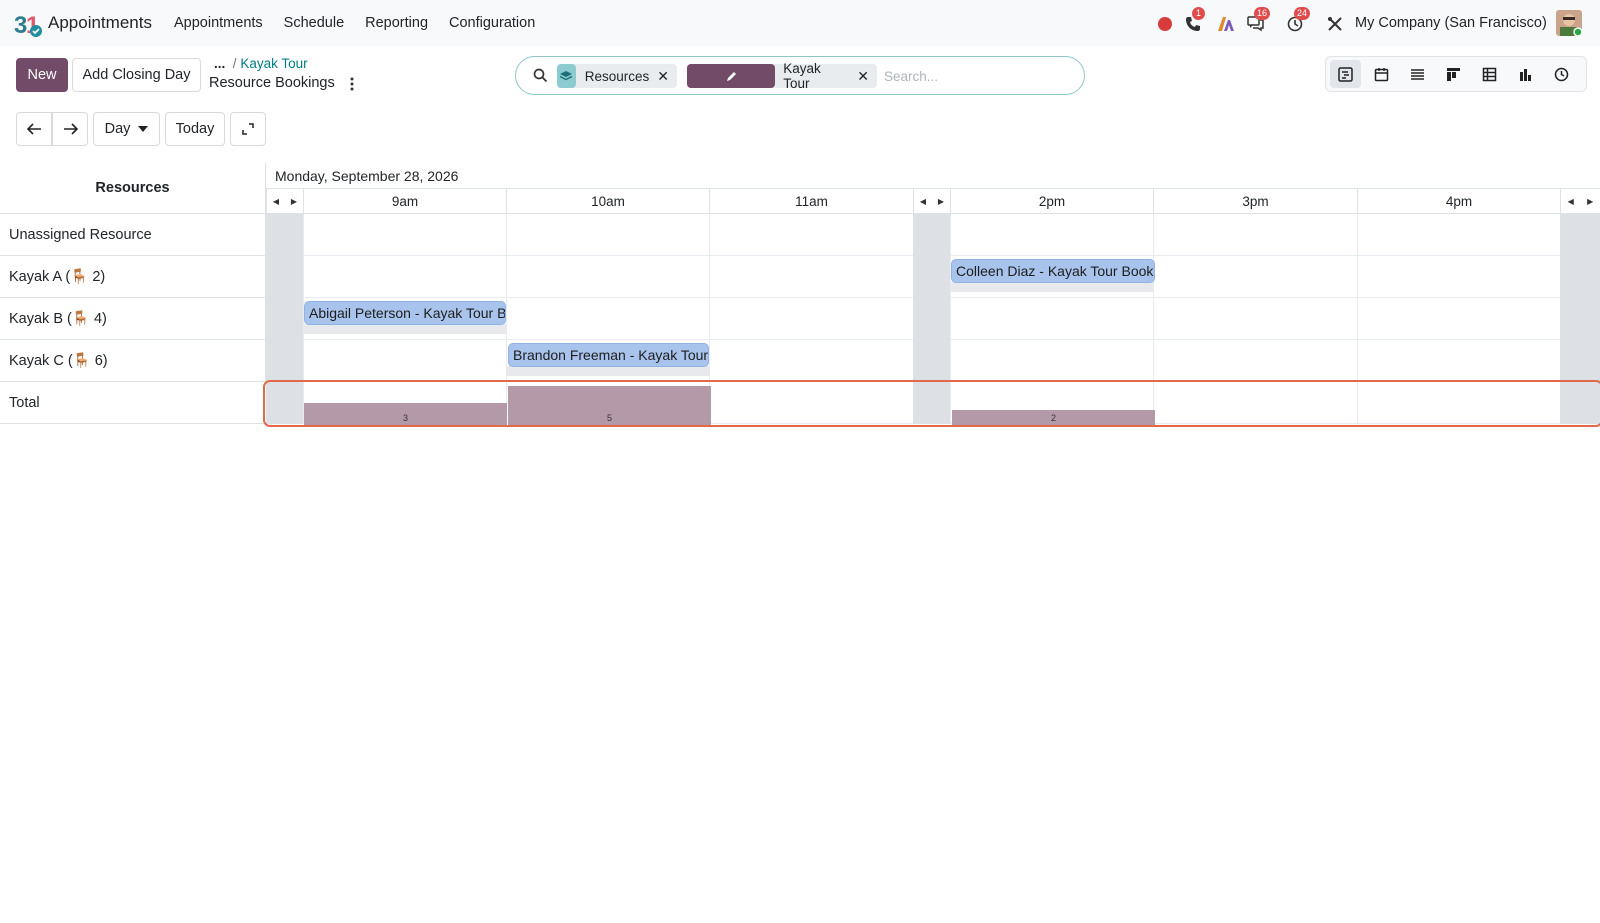  What do you see at coordinates (811, 201) in the screenshot?
I see `hour-11am: 11am` at bounding box center [811, 201].